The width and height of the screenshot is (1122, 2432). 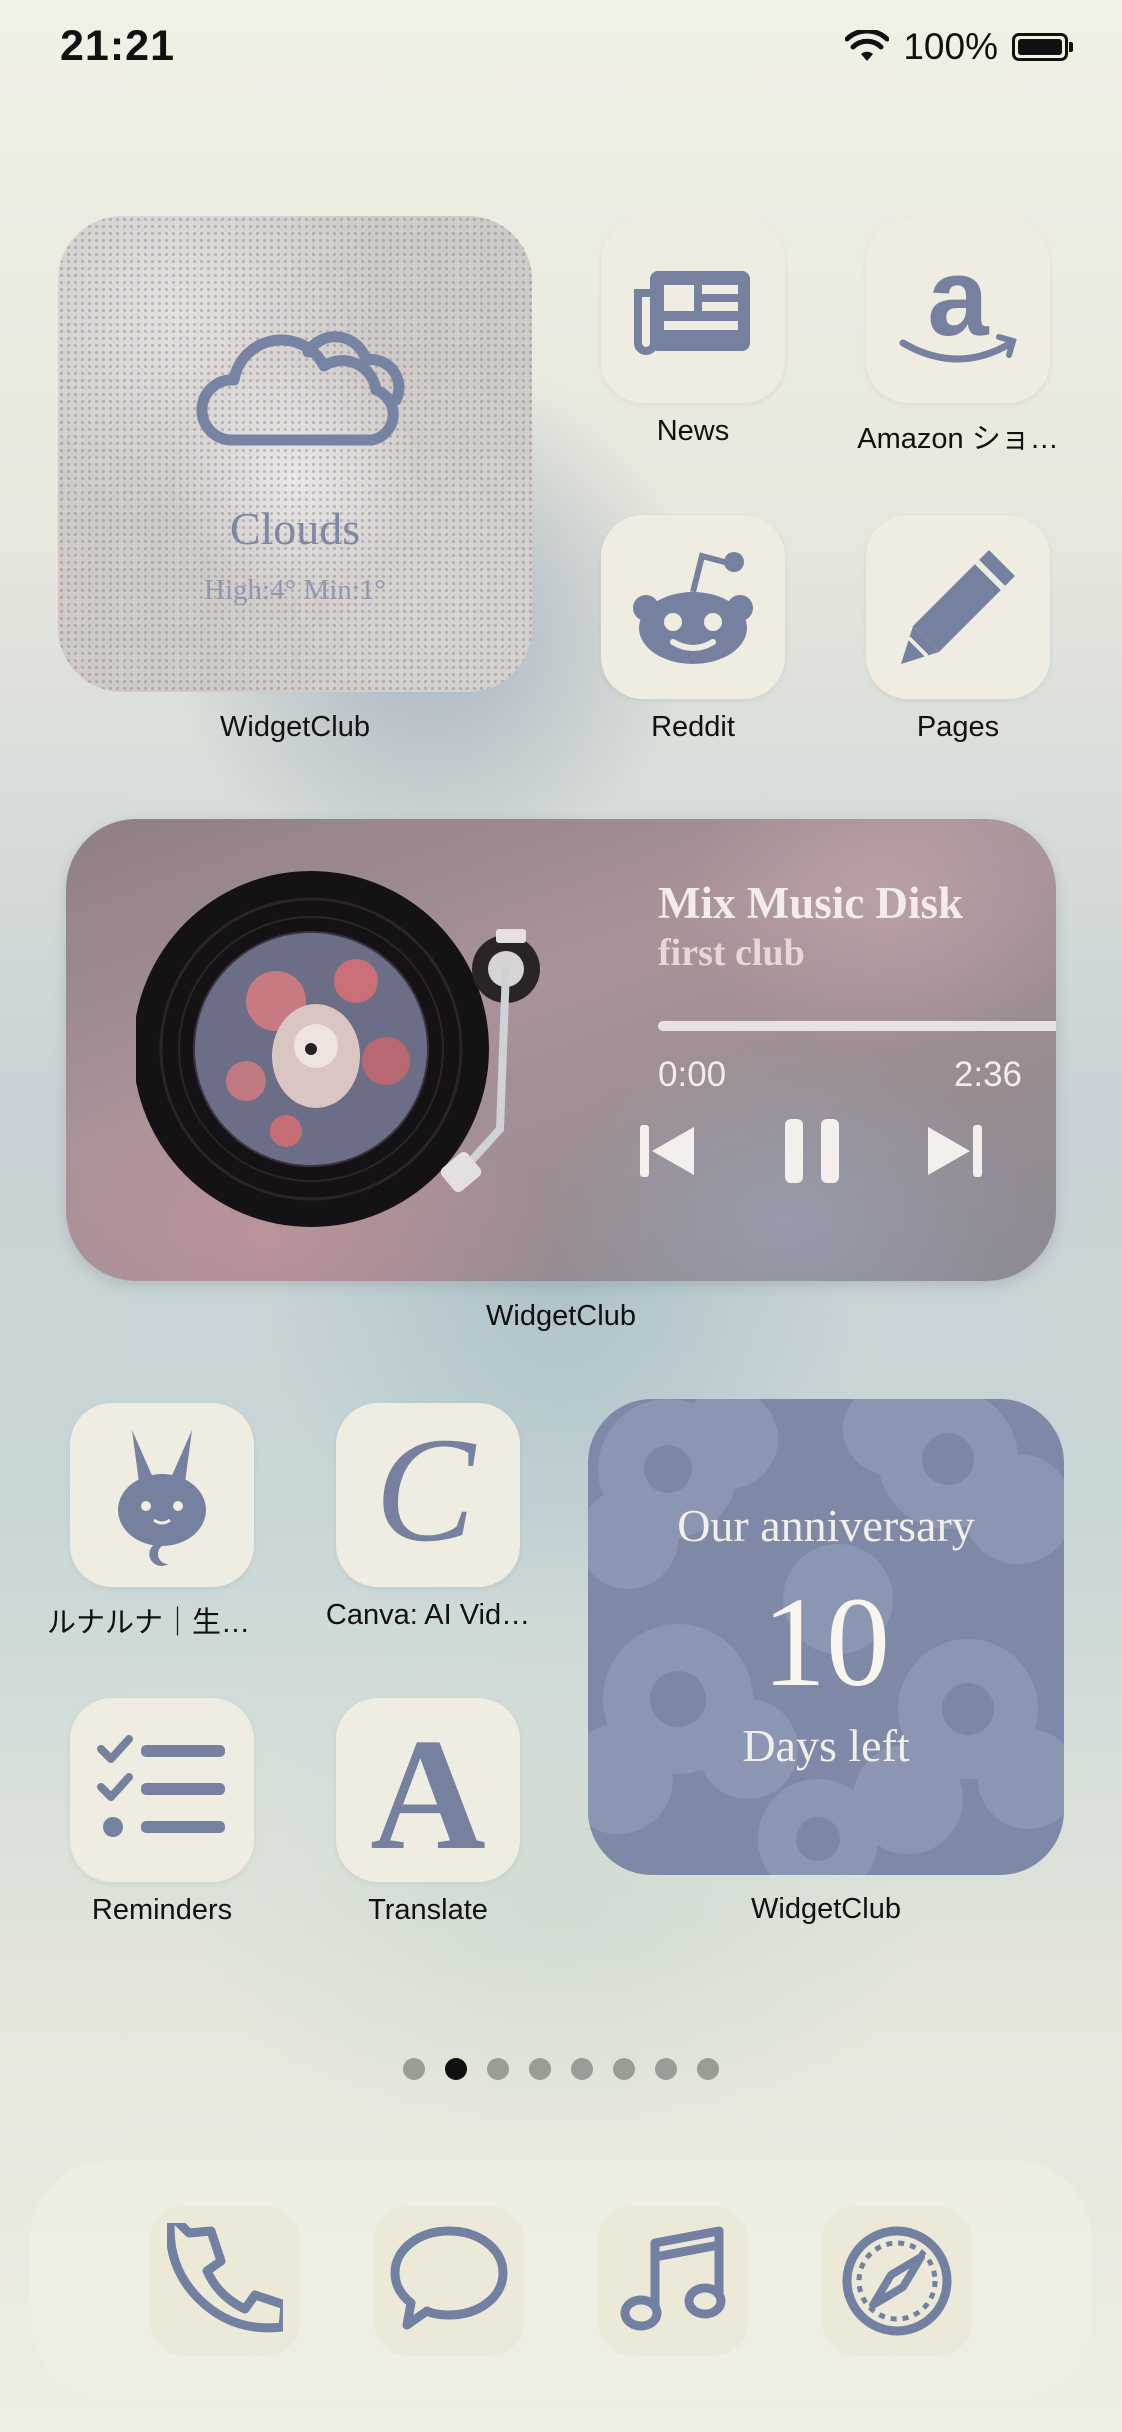 What do you see at coordinates (693, 727) in the screenshot?
I see `reddit-label: Reddit` at bounding box center [693, 727].